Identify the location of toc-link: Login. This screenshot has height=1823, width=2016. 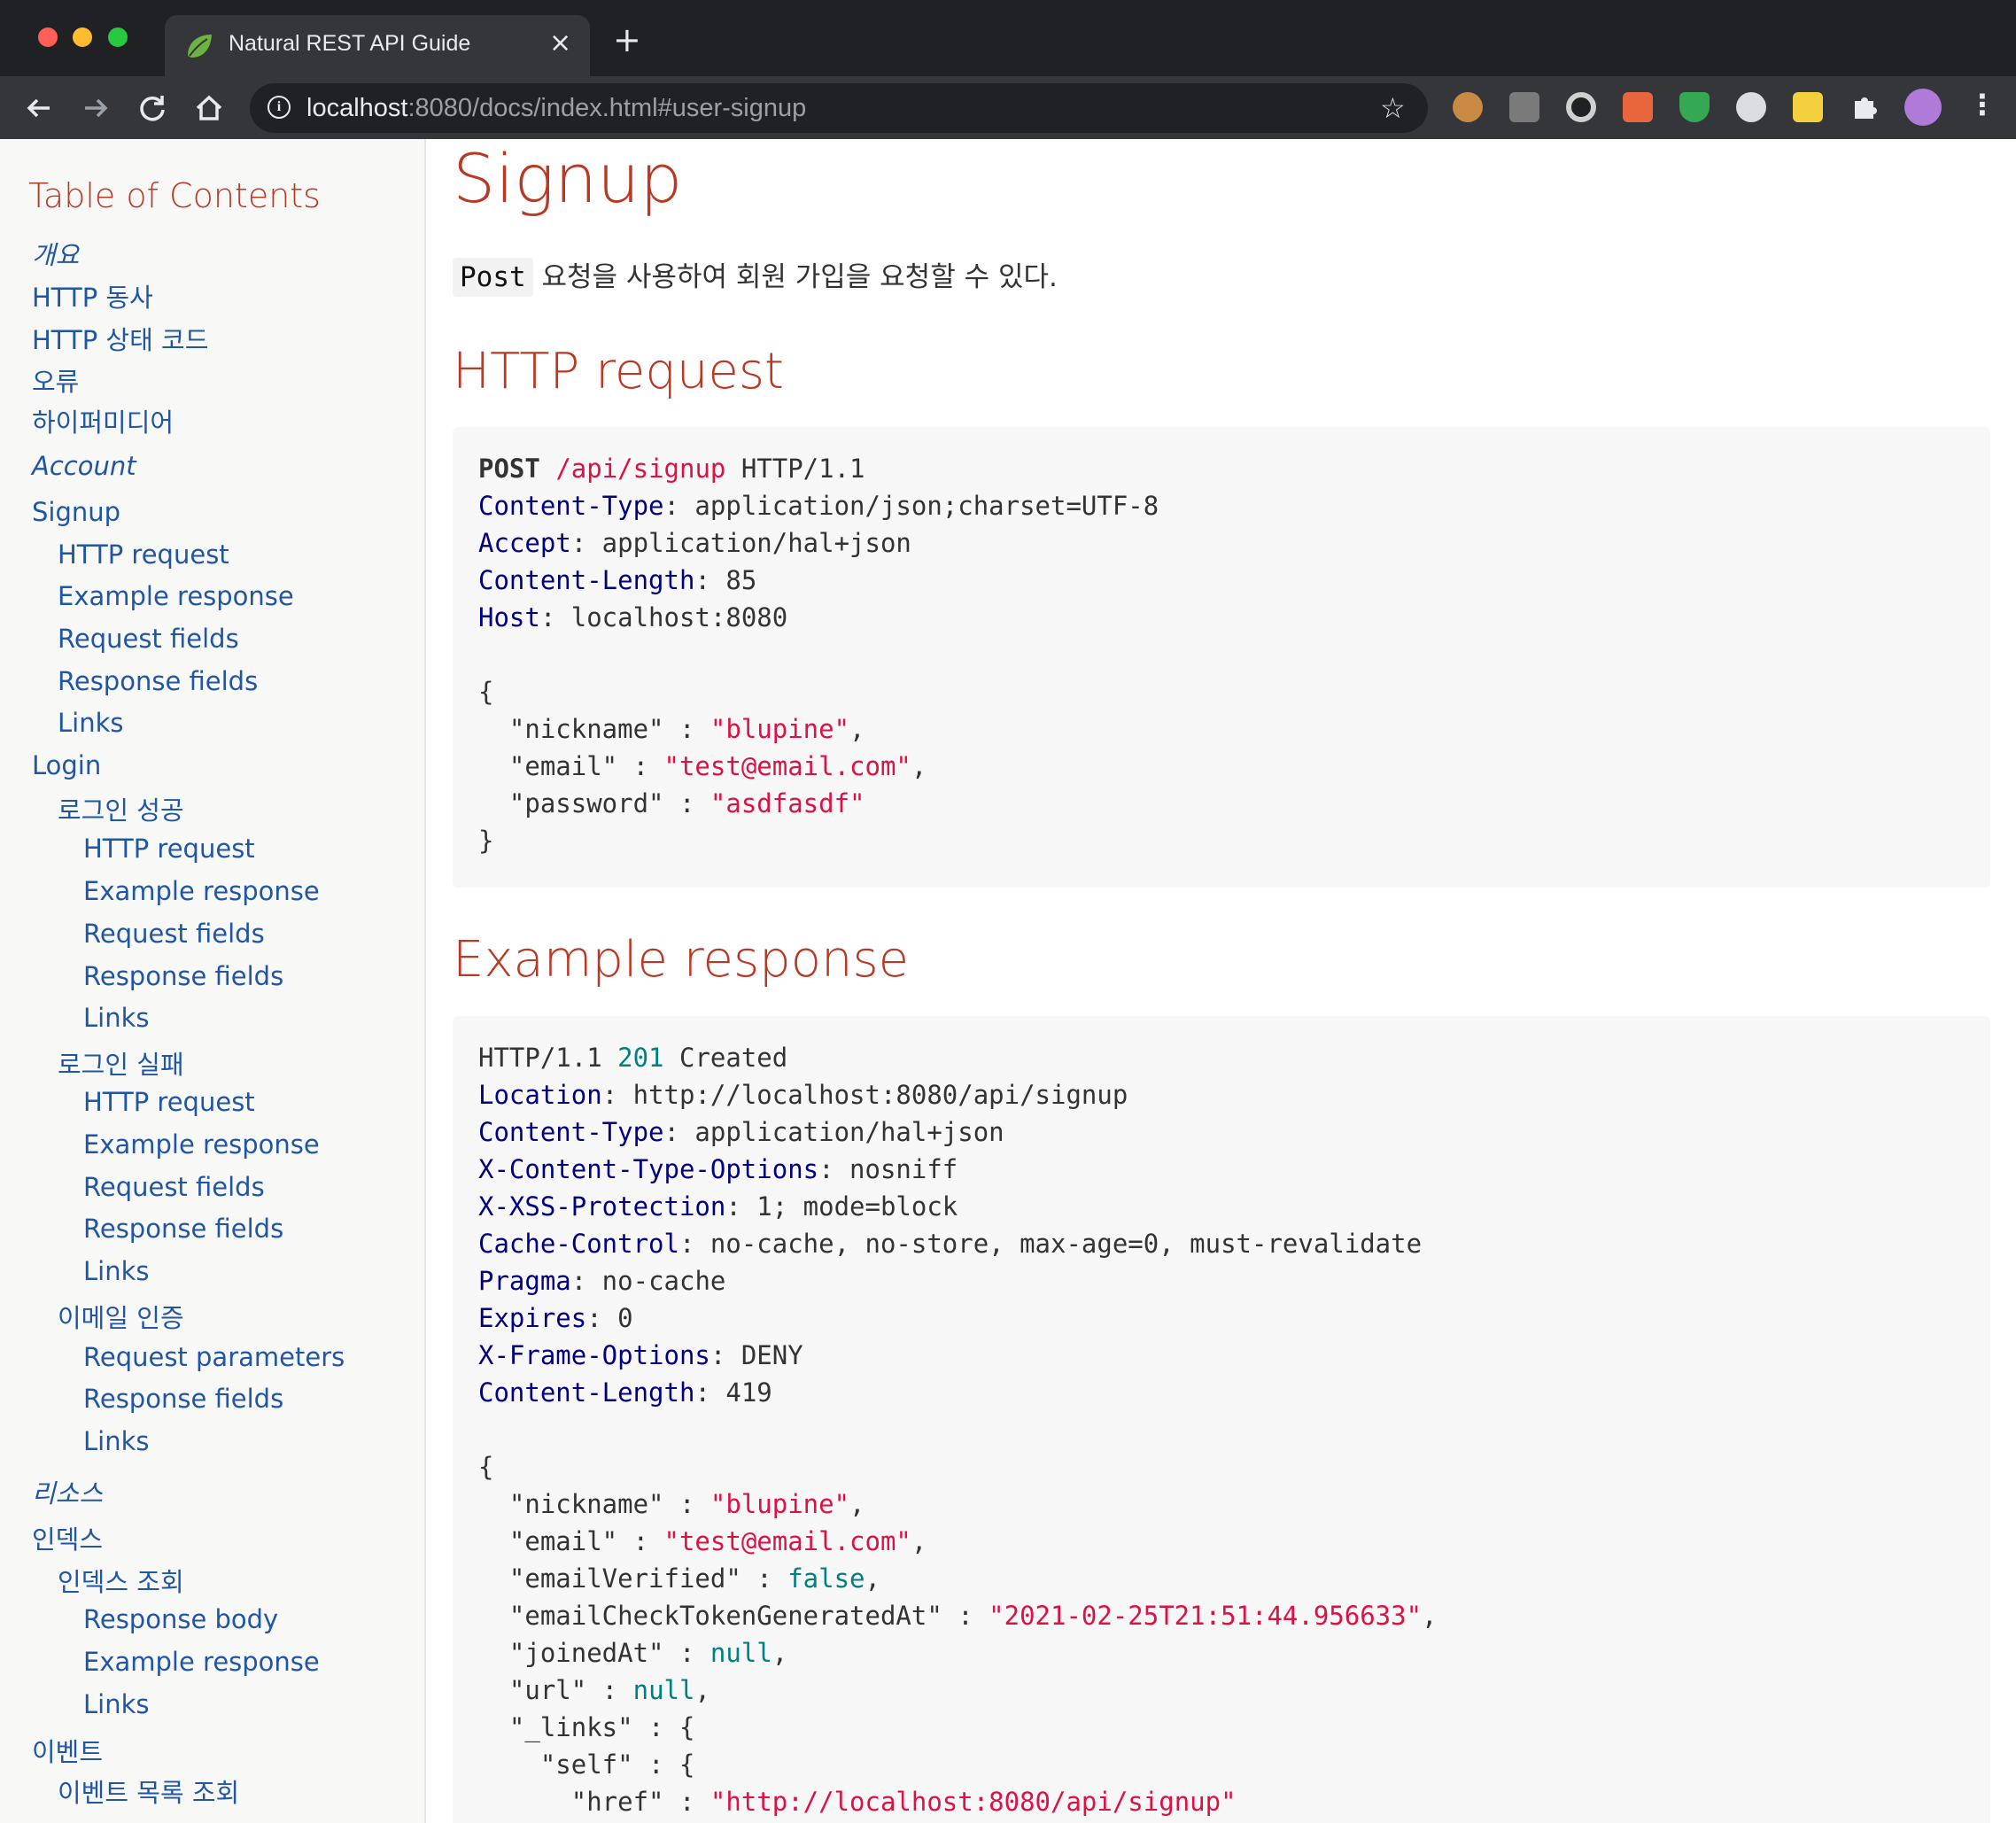
(66, 765).